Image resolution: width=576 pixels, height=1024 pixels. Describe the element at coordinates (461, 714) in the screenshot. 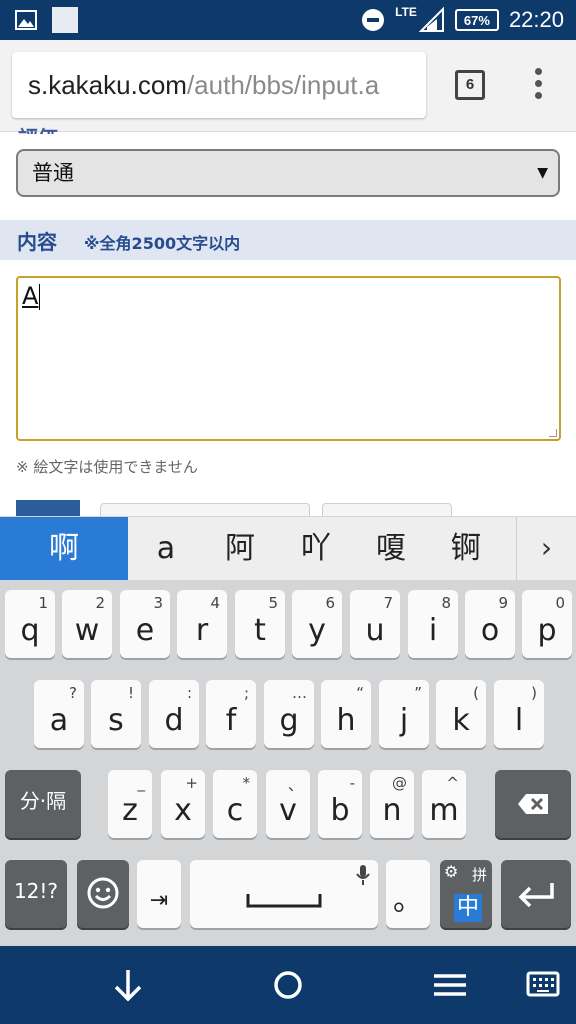

I see `key-k: (k` at that location.